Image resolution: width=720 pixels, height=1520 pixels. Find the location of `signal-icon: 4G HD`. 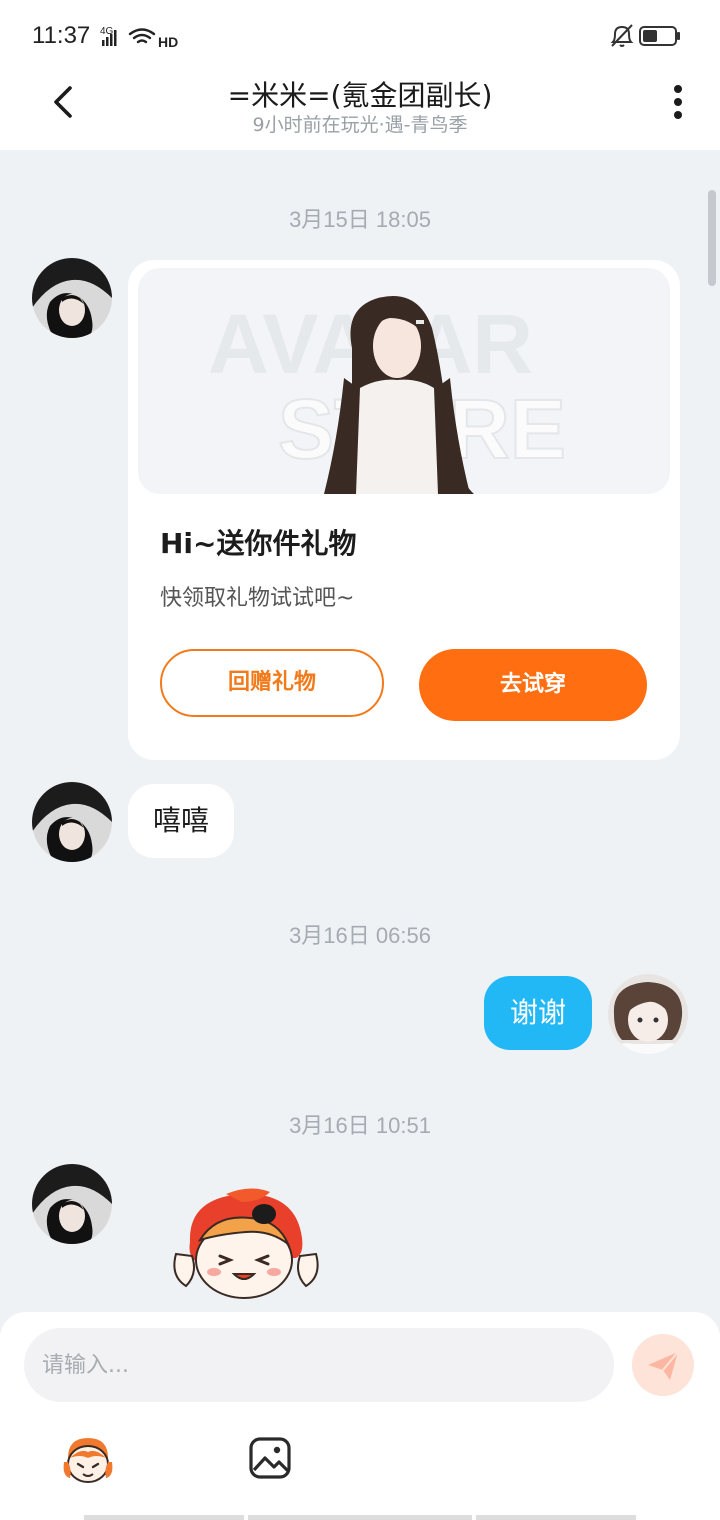

signal-icon: 4G HD is located at coordinates (139, 38).